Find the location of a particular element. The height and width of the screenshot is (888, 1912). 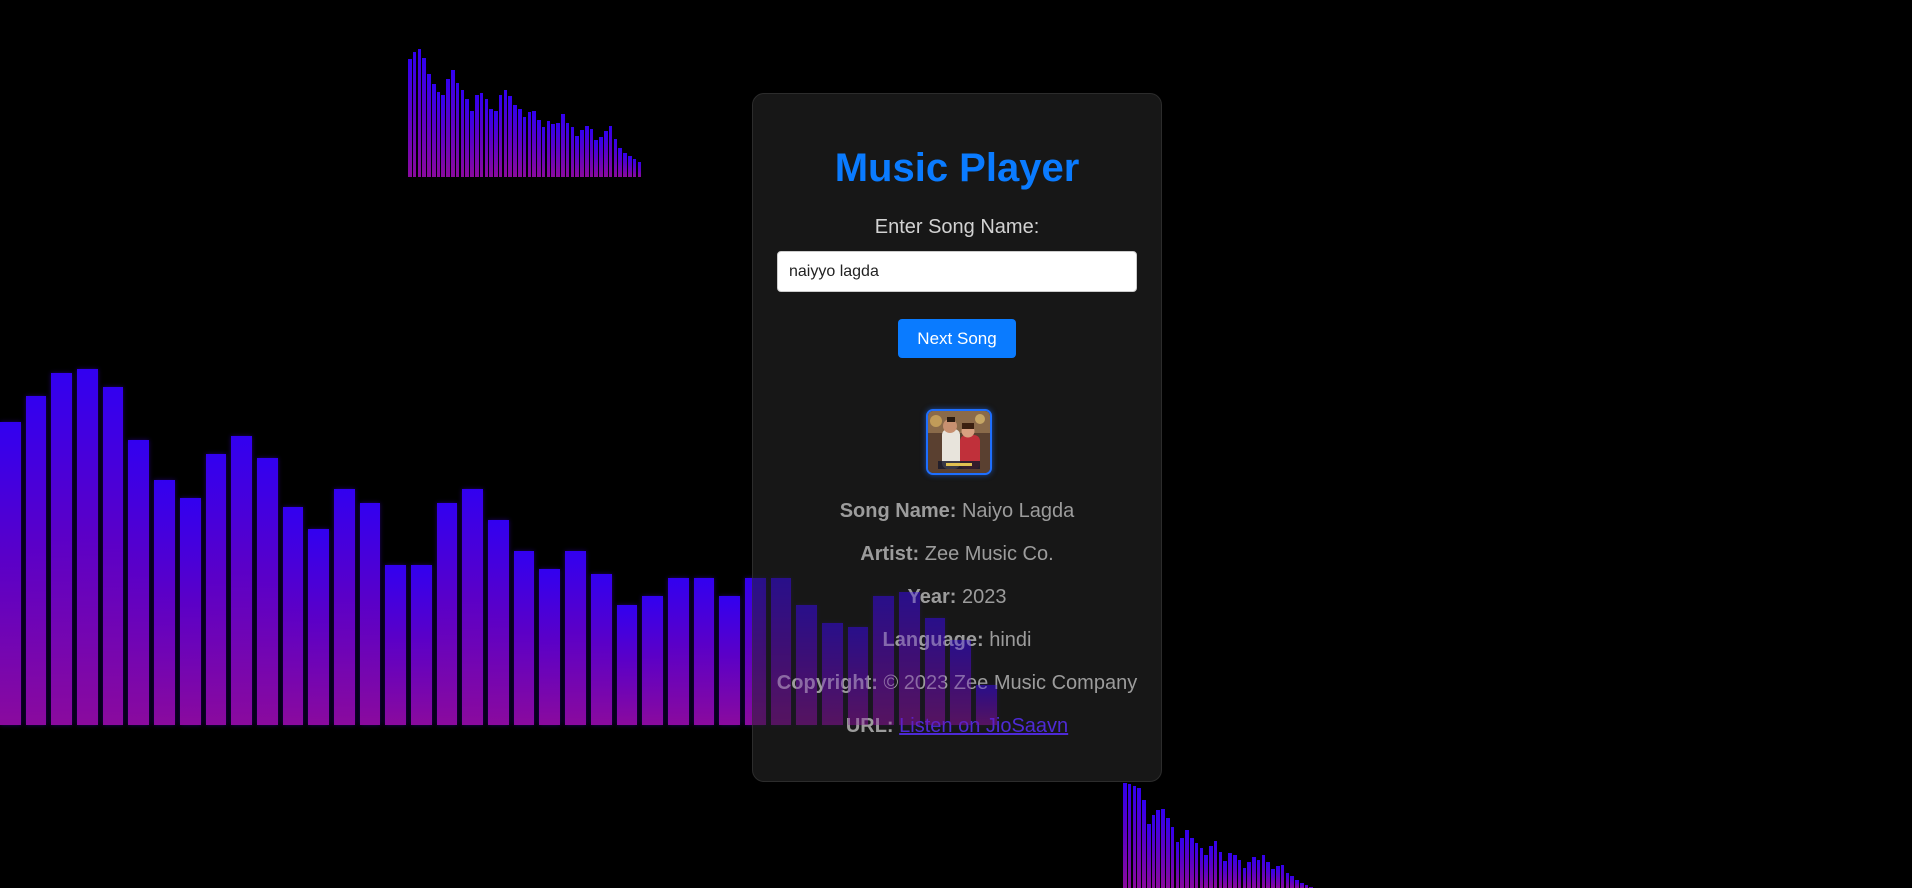

next-song-button: Next Song is located at coordinates (957, 338).